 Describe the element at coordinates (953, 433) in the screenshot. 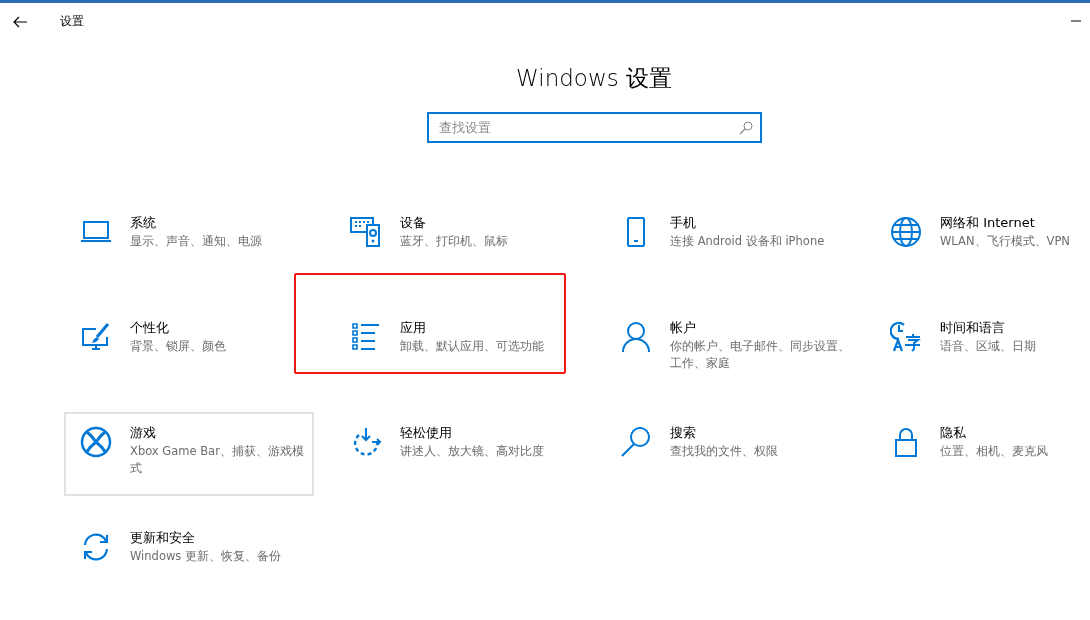

I see `tile-title: 隐私` at that location.